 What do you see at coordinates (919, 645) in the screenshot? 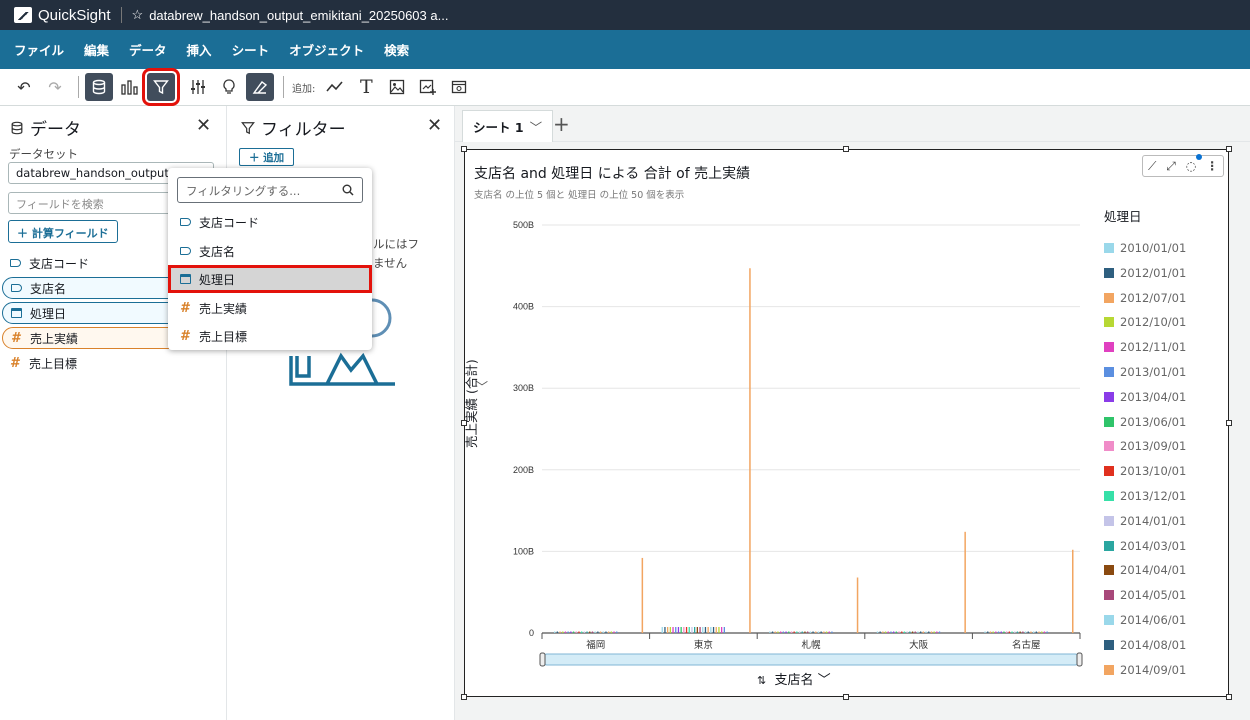
I see `x-tick-label: 大阪` at bounding box center [919, 645].